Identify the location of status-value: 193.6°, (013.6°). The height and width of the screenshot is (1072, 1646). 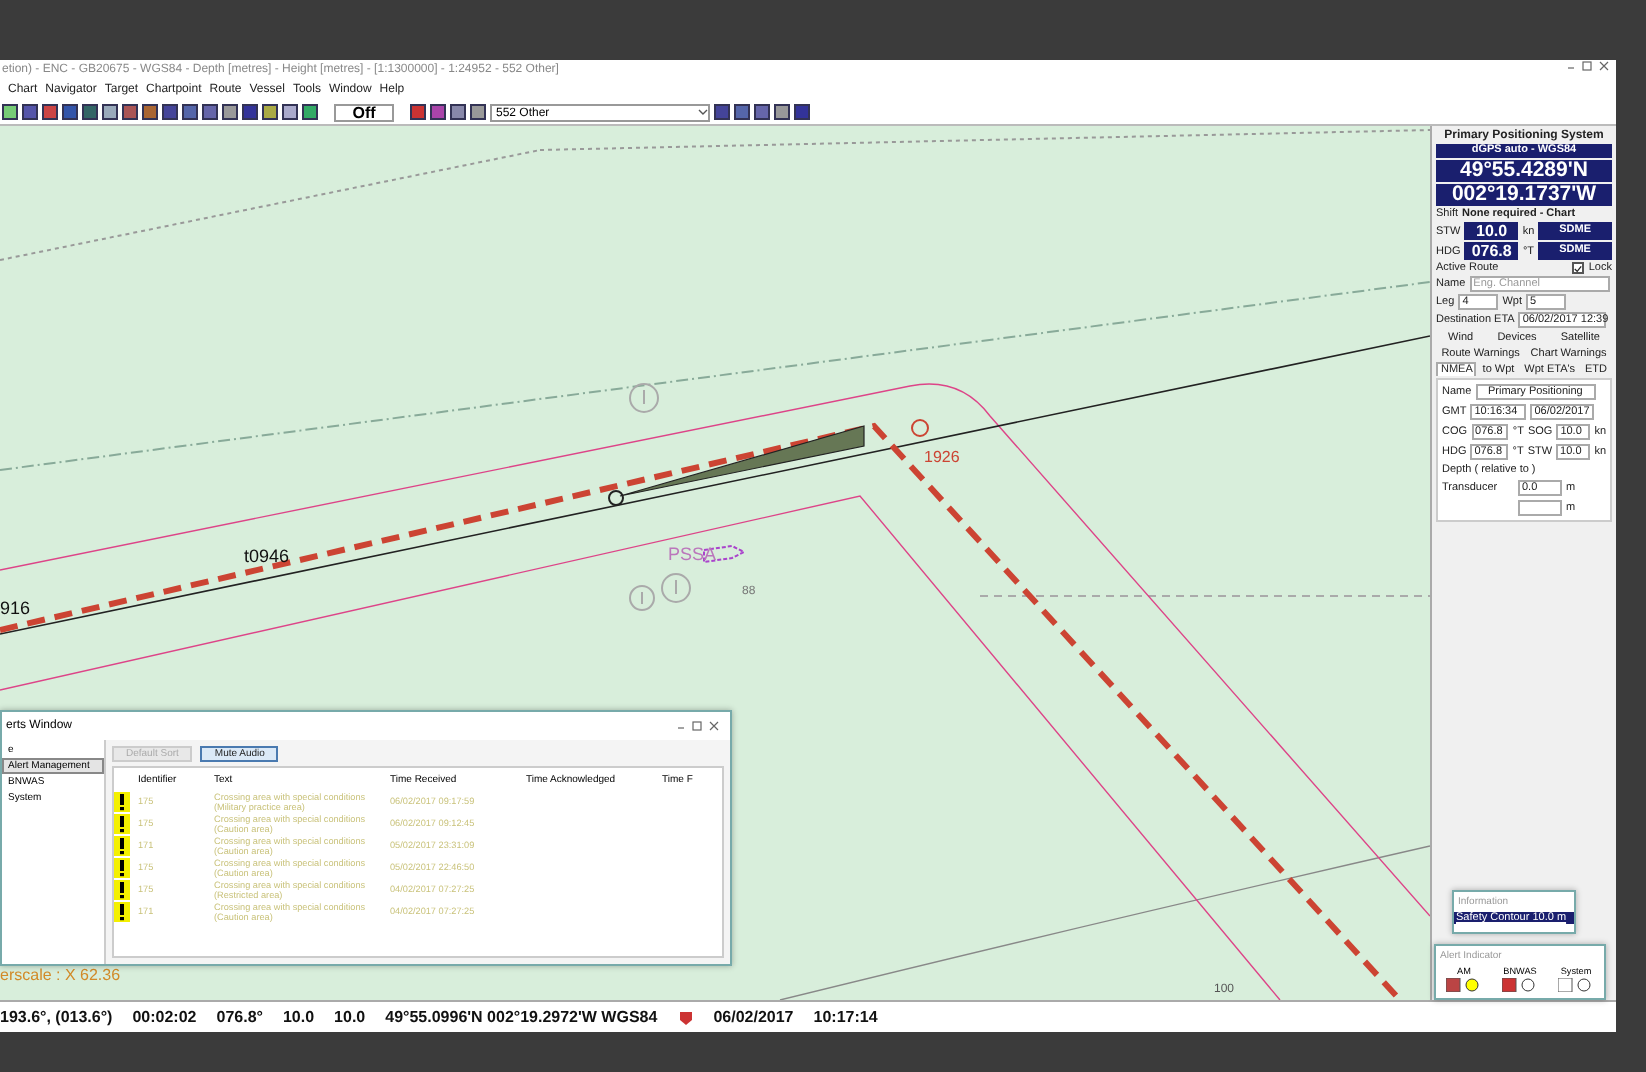
(56, 1017).